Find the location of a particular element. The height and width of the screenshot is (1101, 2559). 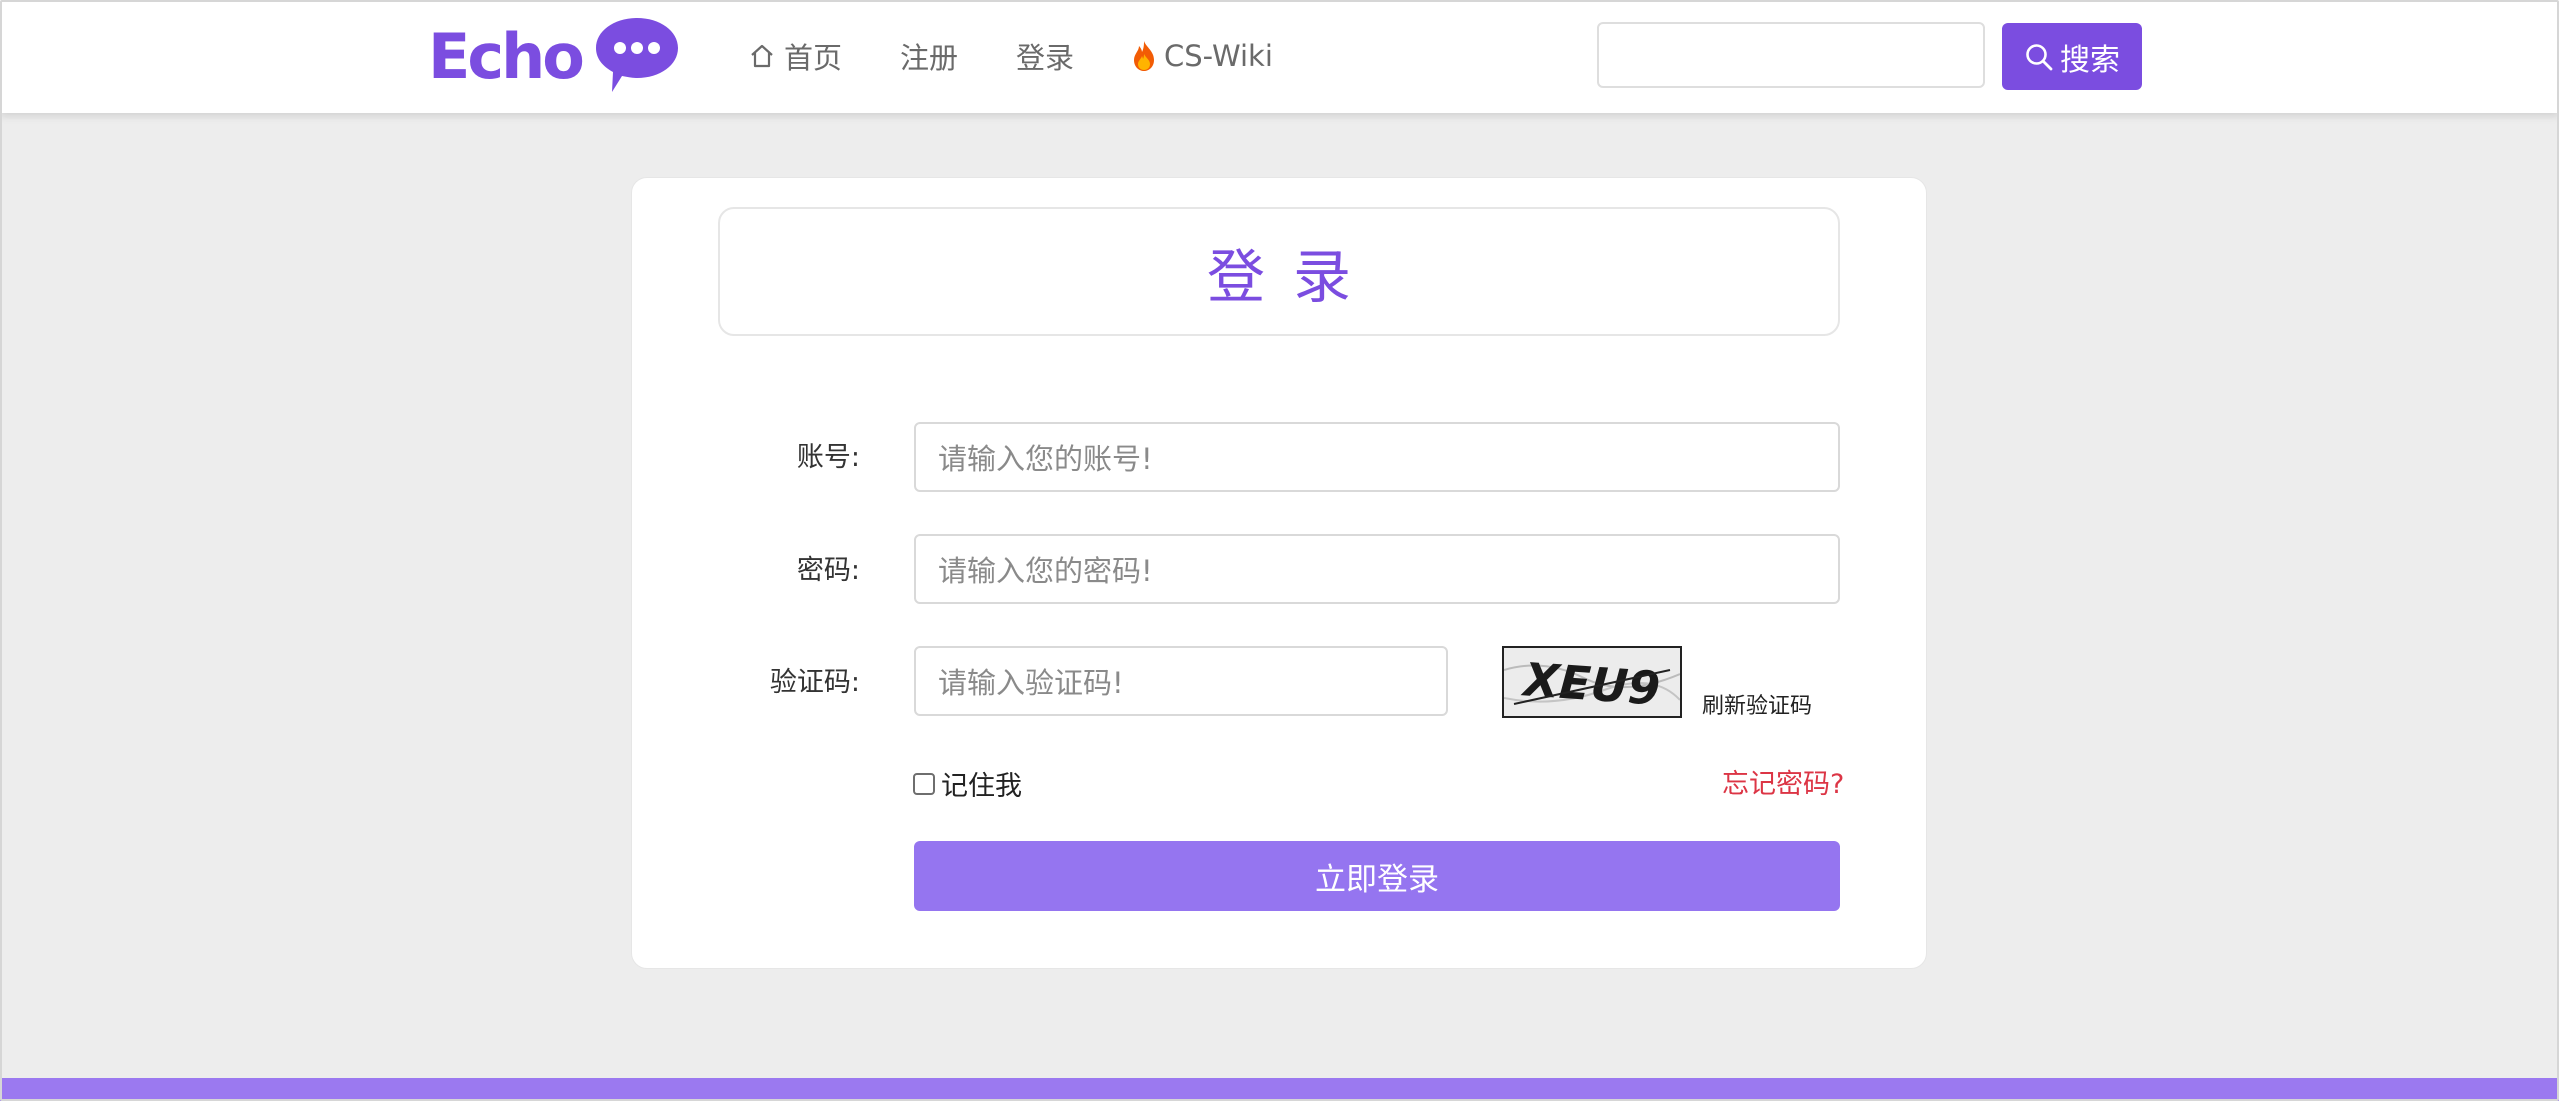

login-submit-button: 立即登录 is located at coordinates (1377, 876).